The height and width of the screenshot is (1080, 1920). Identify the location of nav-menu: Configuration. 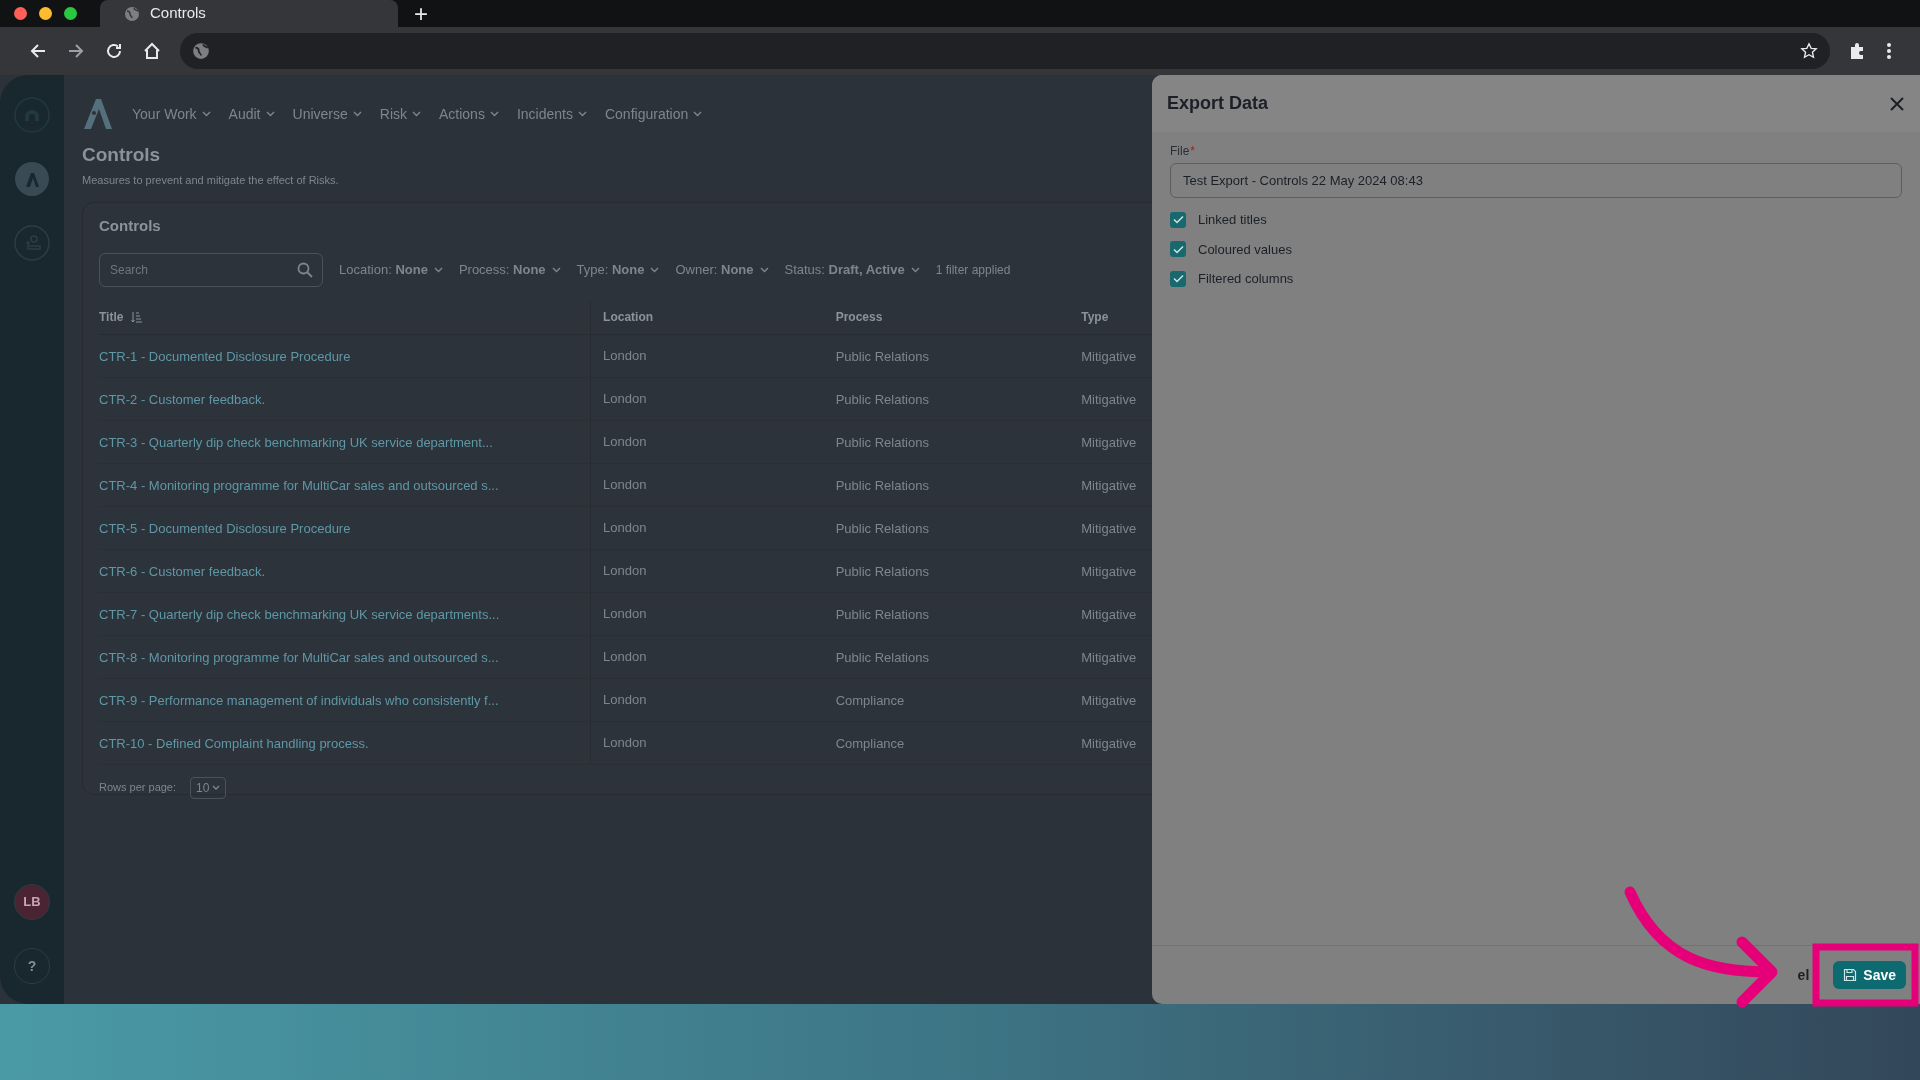
(653, 114).